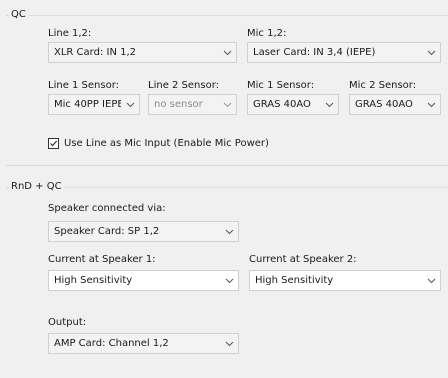  Describe the element at coordinates (384, 104) in the screenshot. I see `mic2-sensor-select-value: GRAS 40AO` at that location.